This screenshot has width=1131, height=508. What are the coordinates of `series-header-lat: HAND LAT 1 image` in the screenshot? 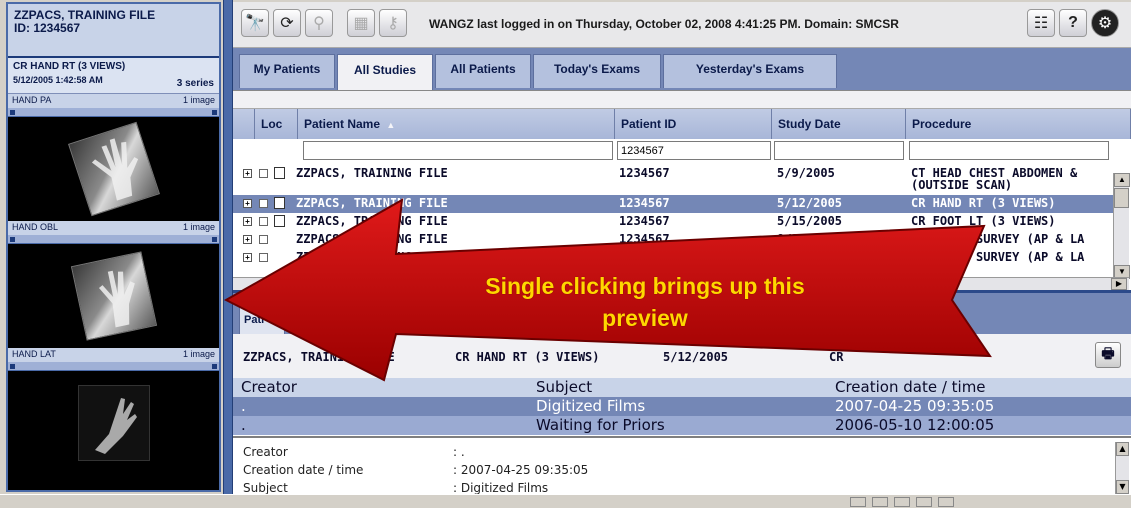 It's located at (113, 355).